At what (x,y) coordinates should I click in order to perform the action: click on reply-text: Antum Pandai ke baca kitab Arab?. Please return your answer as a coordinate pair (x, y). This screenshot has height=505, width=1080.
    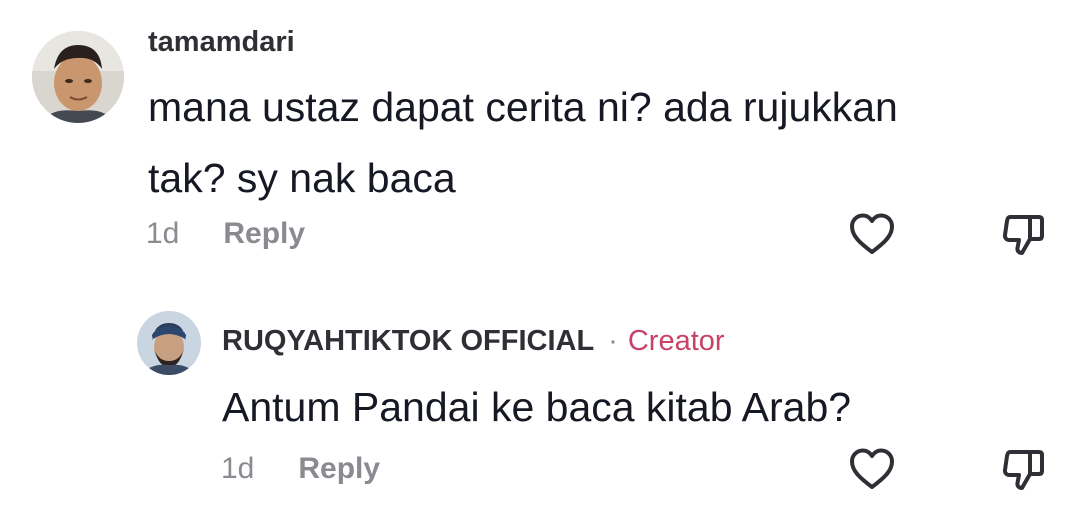
    Looking at the image, I should click on (537, 407).